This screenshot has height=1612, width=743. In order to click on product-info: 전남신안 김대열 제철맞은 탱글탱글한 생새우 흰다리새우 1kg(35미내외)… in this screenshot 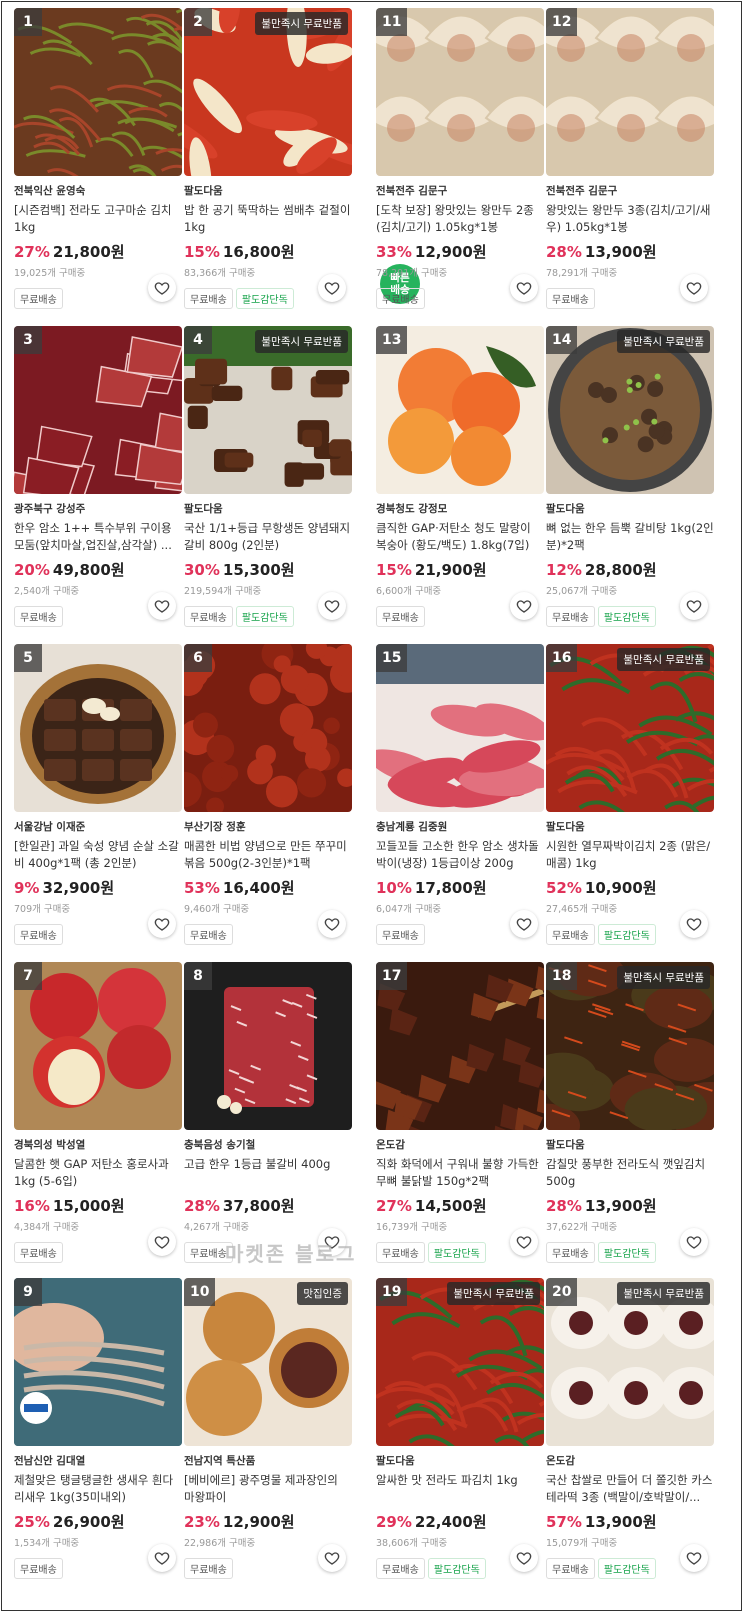, I will do `click(98, 1516)`.